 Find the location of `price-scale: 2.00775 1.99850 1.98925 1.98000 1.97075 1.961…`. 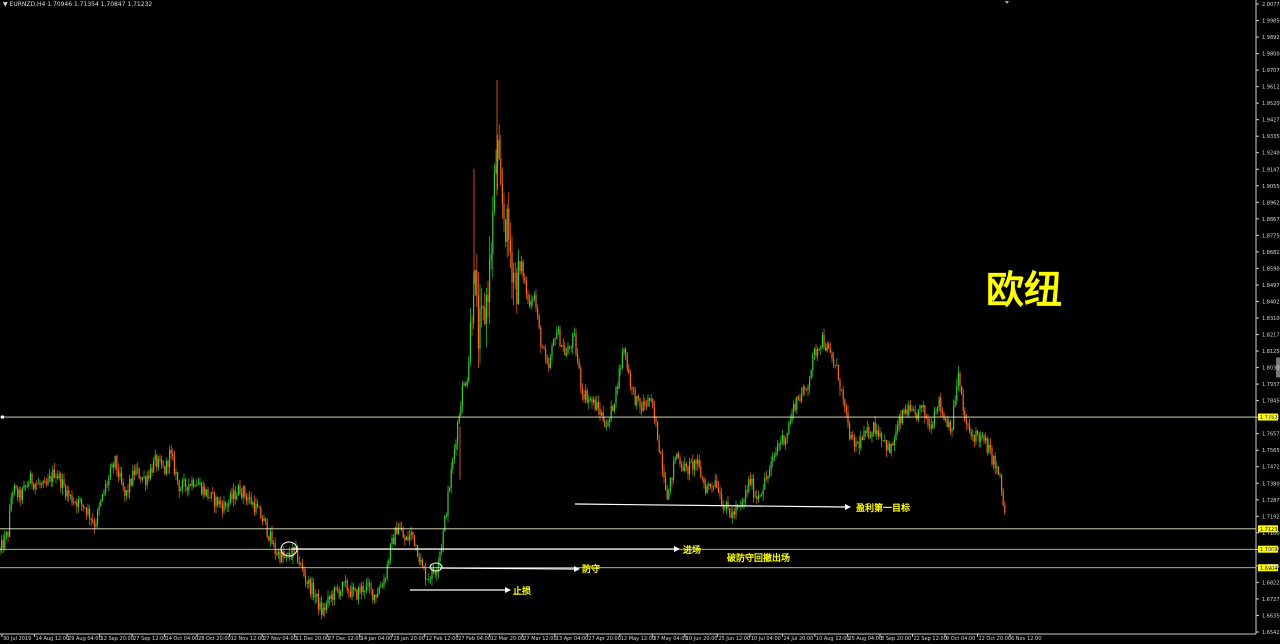

price-scale: 2.00775 1.99850 1.98925 1.98000 1.97075 1.961… is located at coordinates (1268, 319).